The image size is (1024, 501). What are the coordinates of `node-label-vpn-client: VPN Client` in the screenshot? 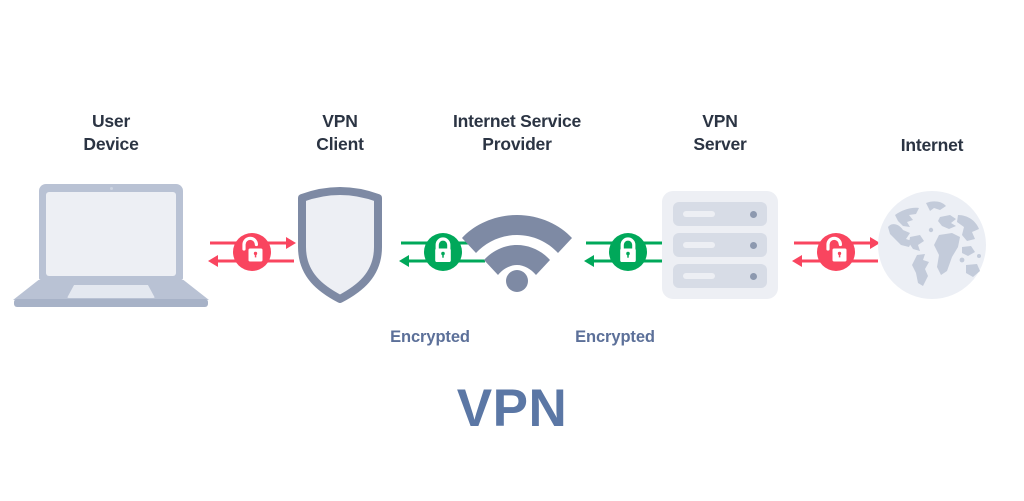 It's located at (340, 133).